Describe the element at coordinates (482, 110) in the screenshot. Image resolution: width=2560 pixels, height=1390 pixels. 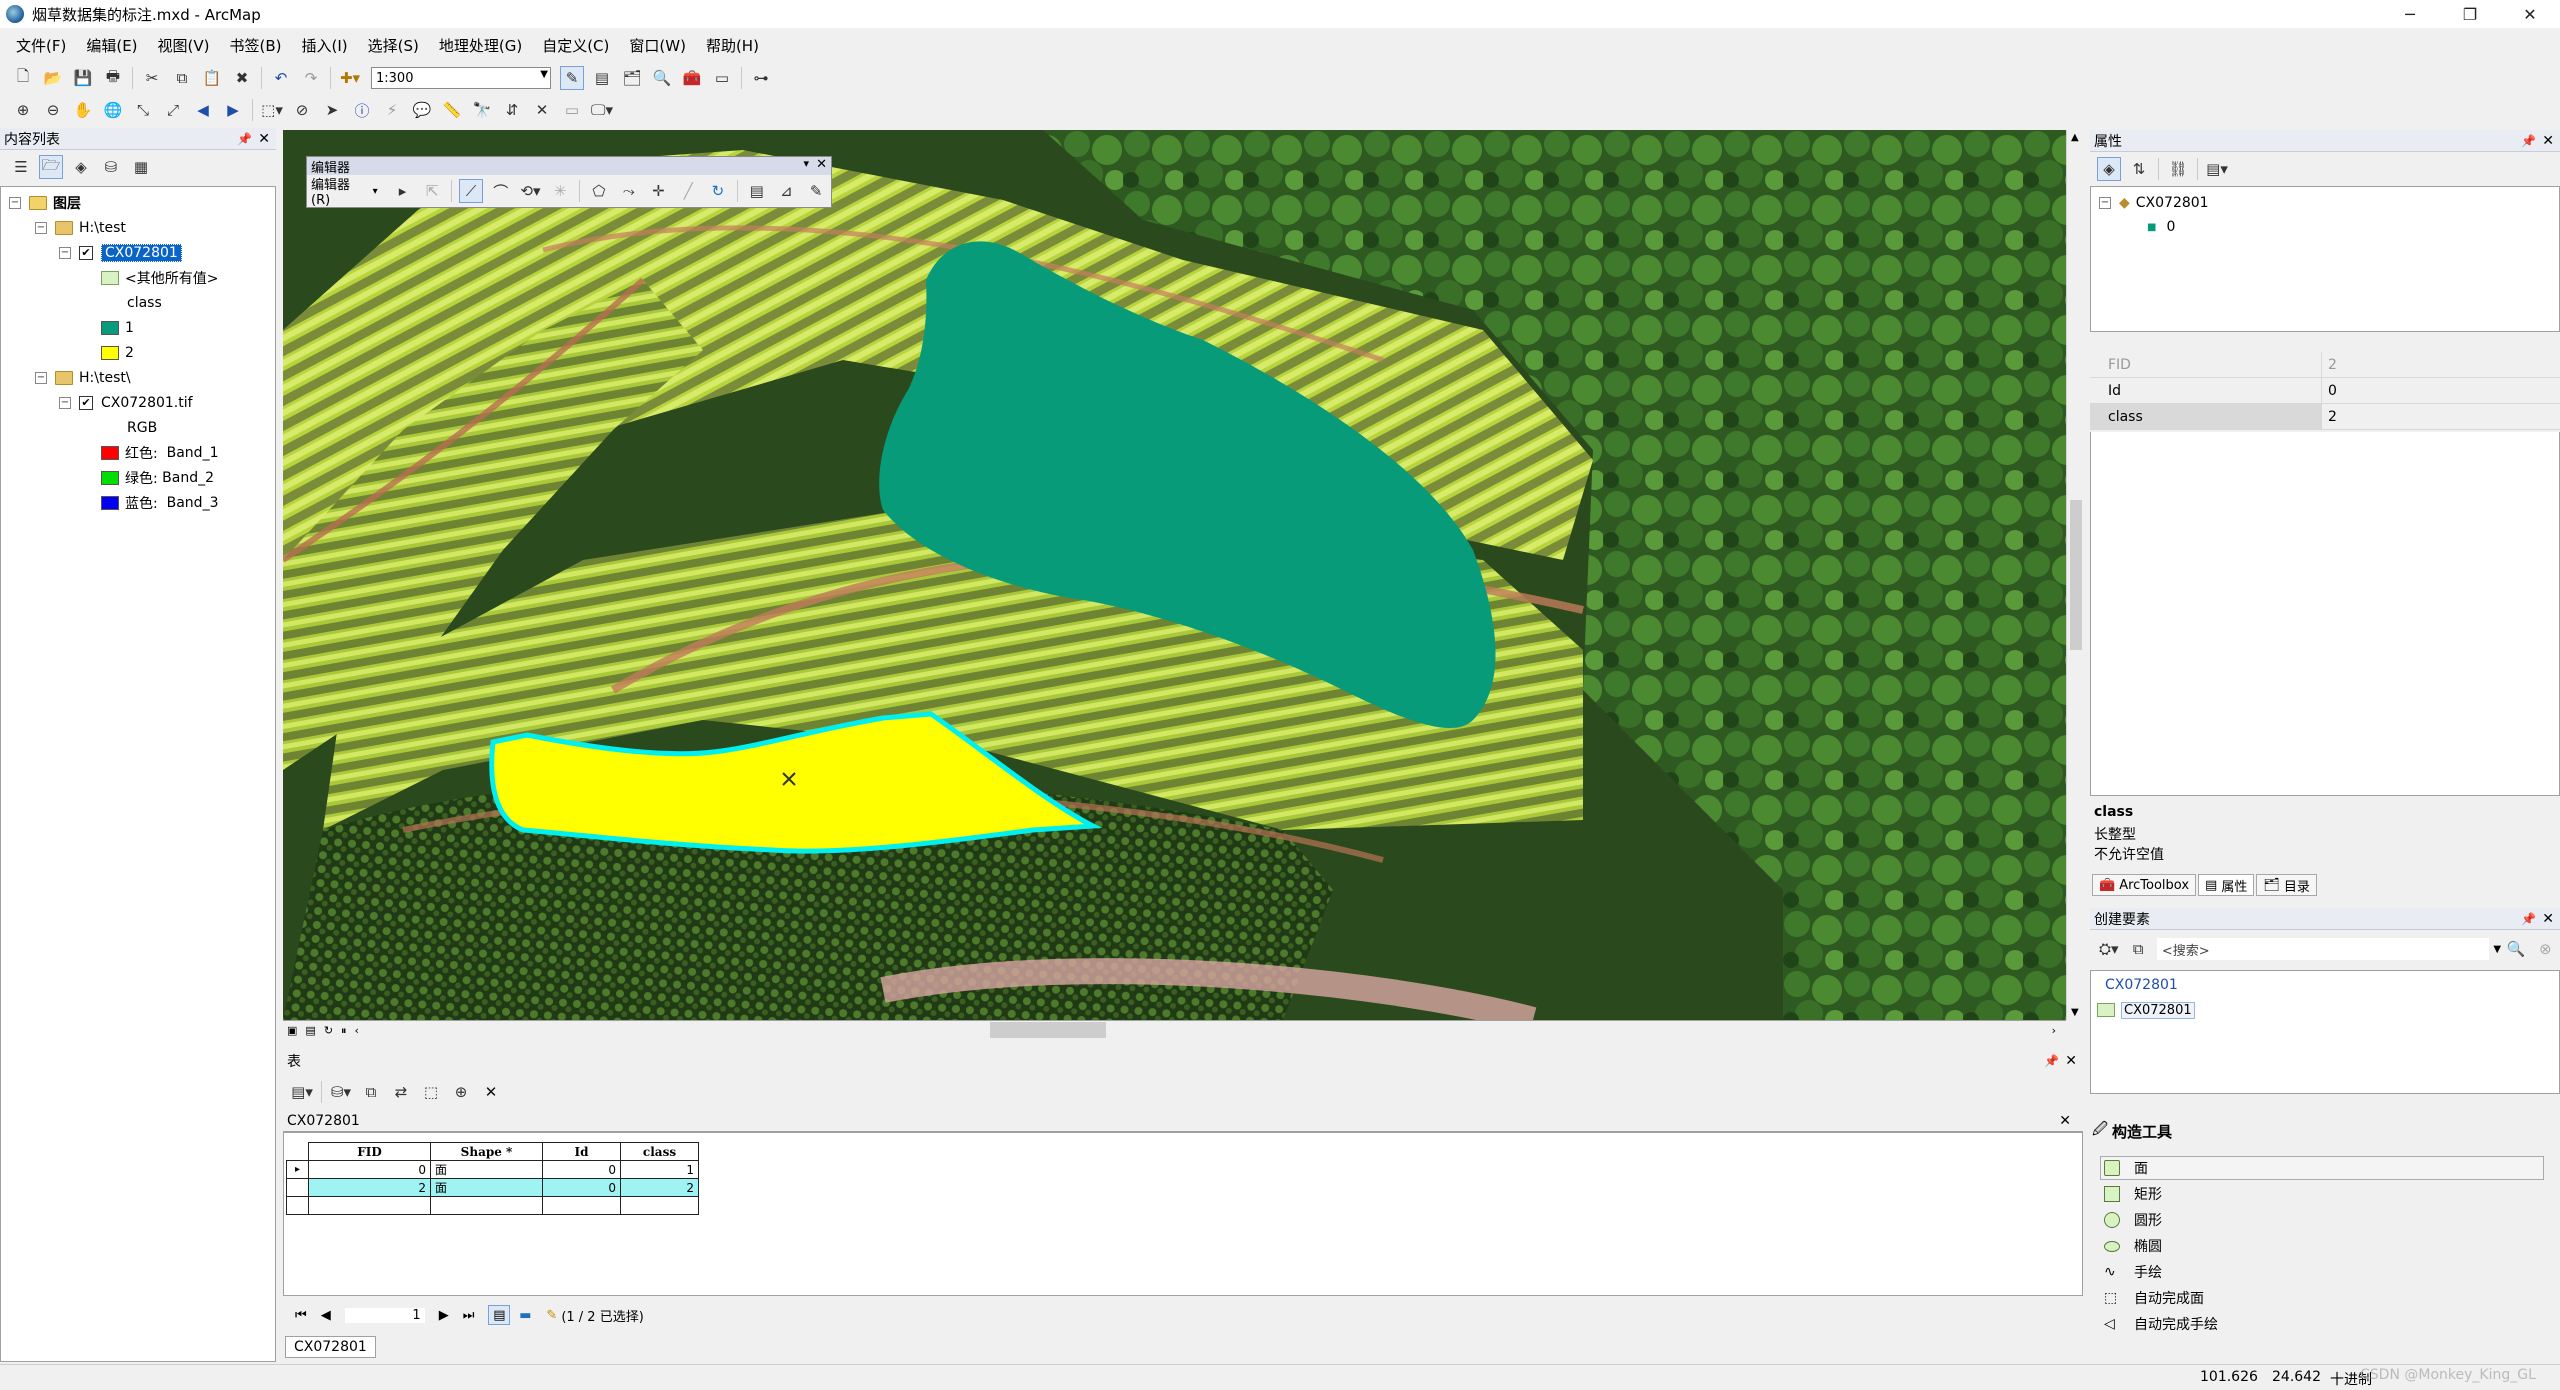
I see `find-binoculars-icon: 🔭` at that location.